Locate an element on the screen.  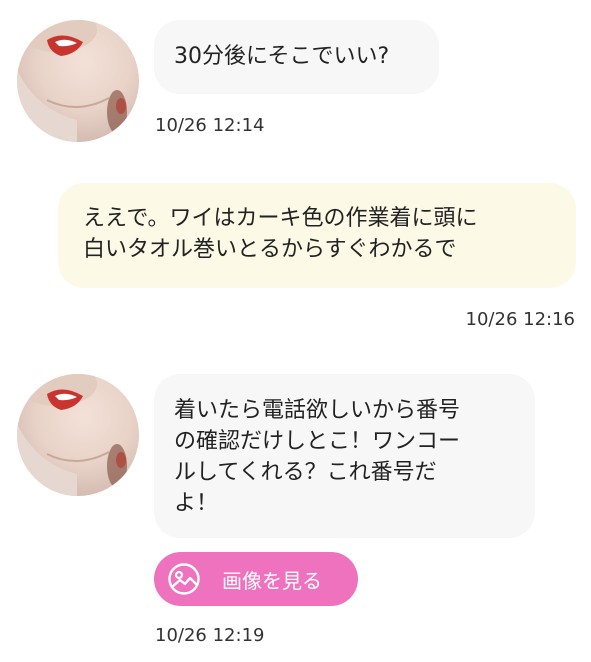
view-image-button: 画像を見る is located at coordinates (256, 579).